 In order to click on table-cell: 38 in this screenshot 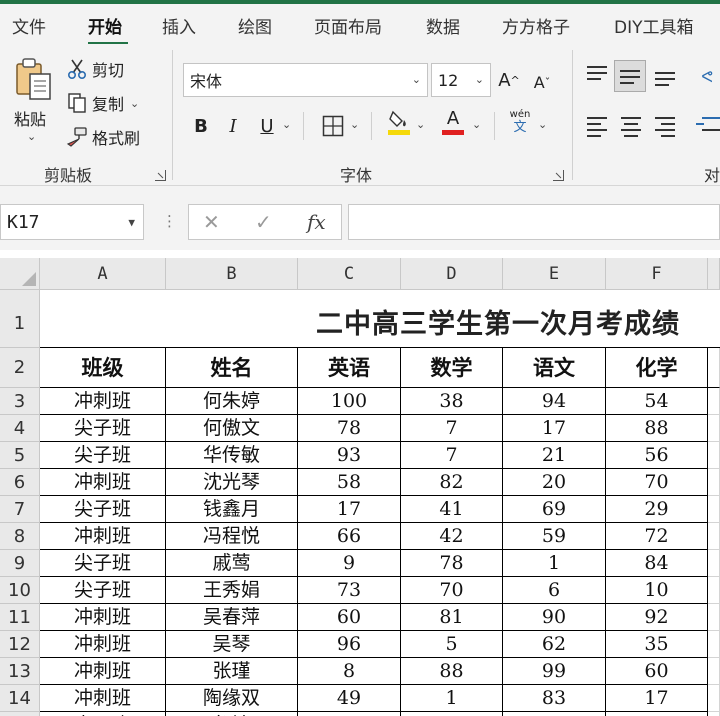, I will do `click(452, 401)`.